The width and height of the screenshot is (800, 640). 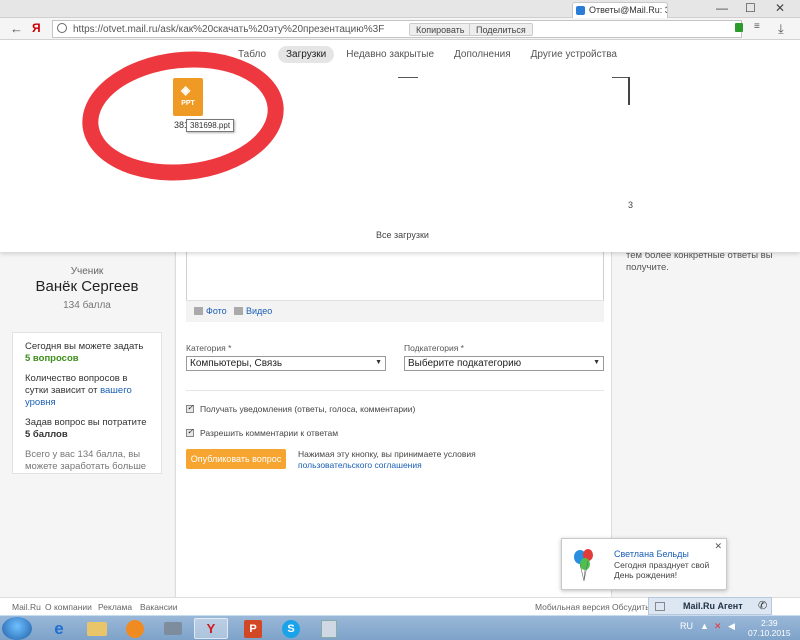 What do you see at coordinates (87, 305) in the screenshot?
I see `user-points: 134 балла` at bounding box center [87, 305].